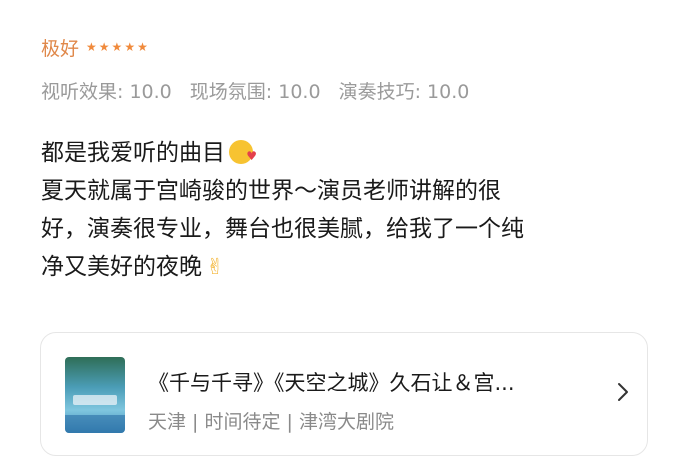 This screenshot has width=692, height=466. What do you see at coordinates (623, 392) in the screenshot?
I see `chevron-right-icon` at bounding box center [623, 392].